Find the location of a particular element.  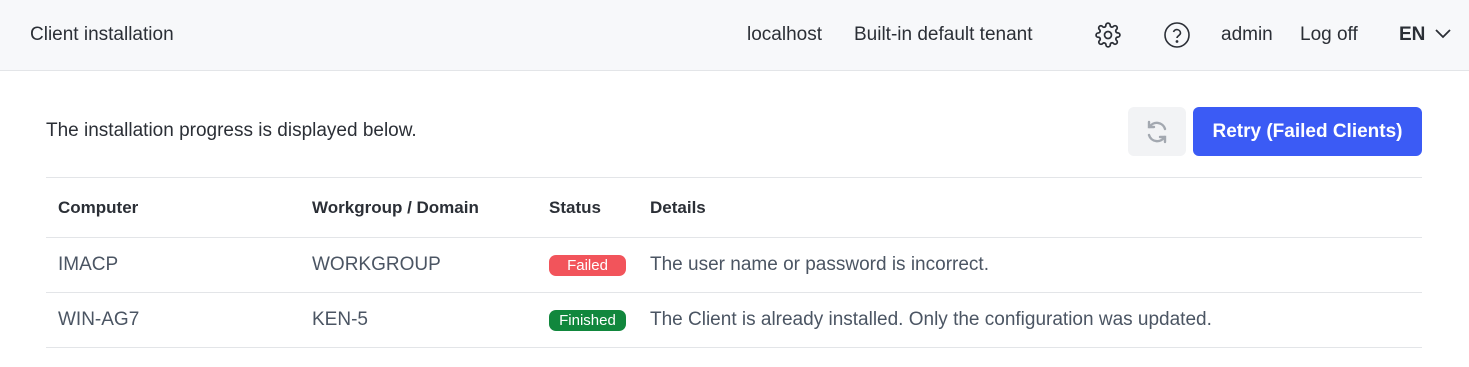

chevron-down-icon is located at coordinates (1443, 34).